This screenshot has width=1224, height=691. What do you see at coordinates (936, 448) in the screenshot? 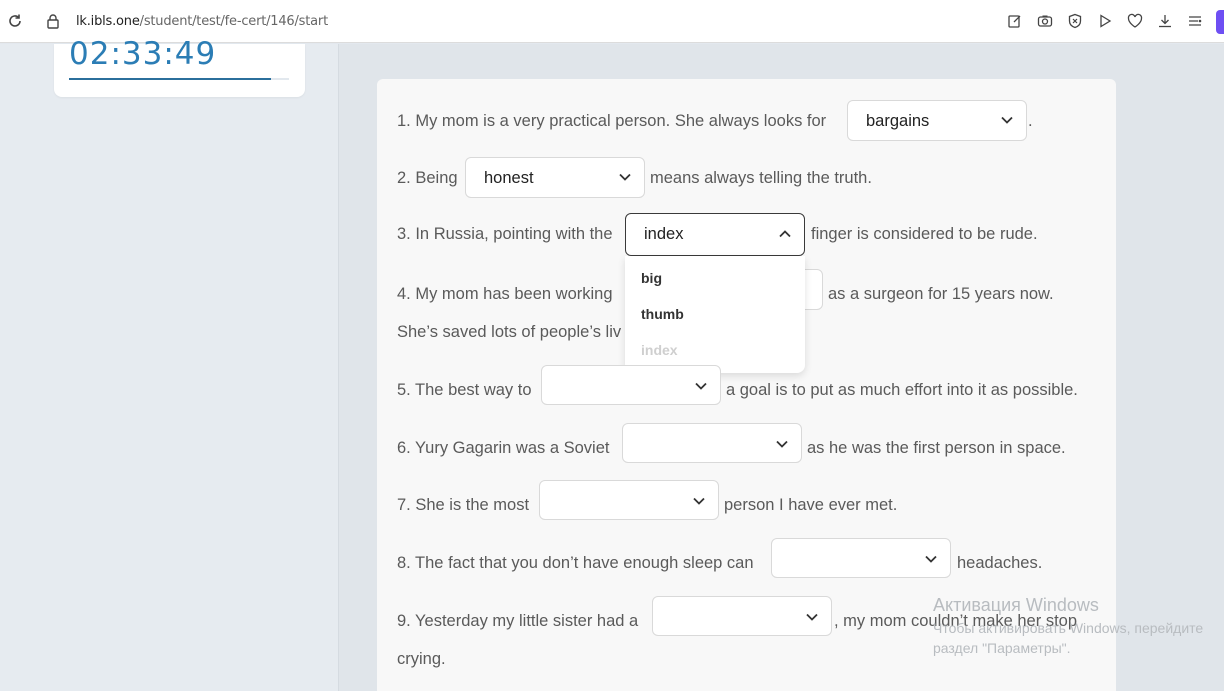
I see `question-6-after: as he was the first person in space.` at bounding box center [936, 448].